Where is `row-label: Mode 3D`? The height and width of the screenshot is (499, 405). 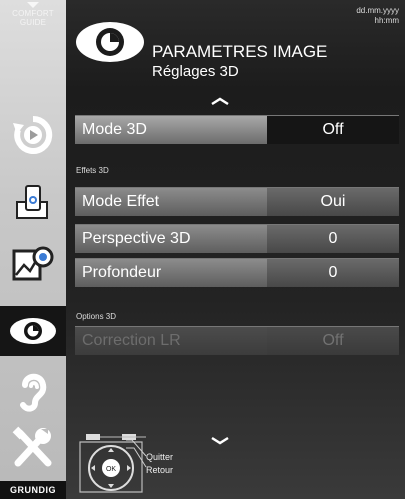
row-label: Mode 3D is located at coordinates (171, 130).